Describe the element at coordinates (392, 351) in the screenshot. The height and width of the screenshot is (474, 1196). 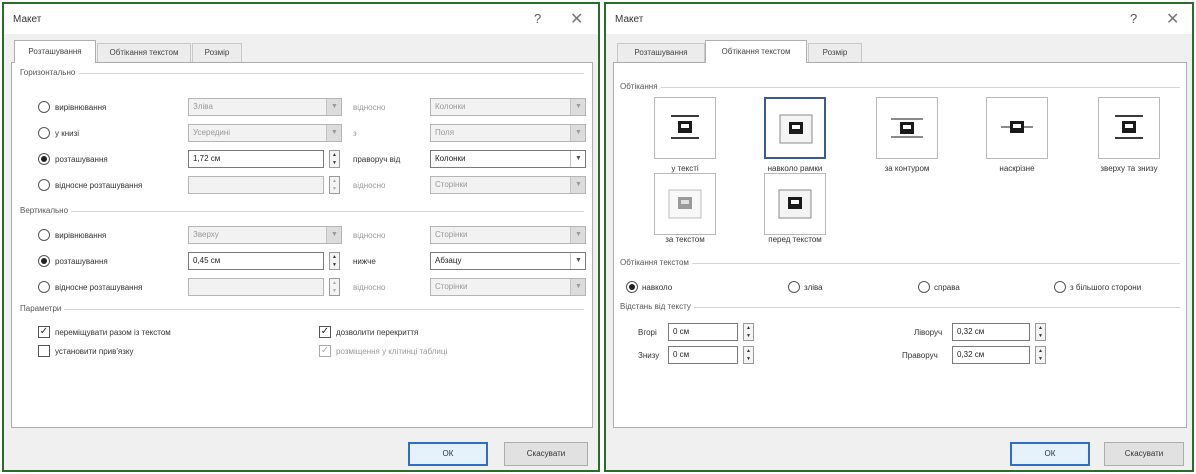
I see `layout-in-table-cell-label: розміщення у клітинці таблиці` at that location.